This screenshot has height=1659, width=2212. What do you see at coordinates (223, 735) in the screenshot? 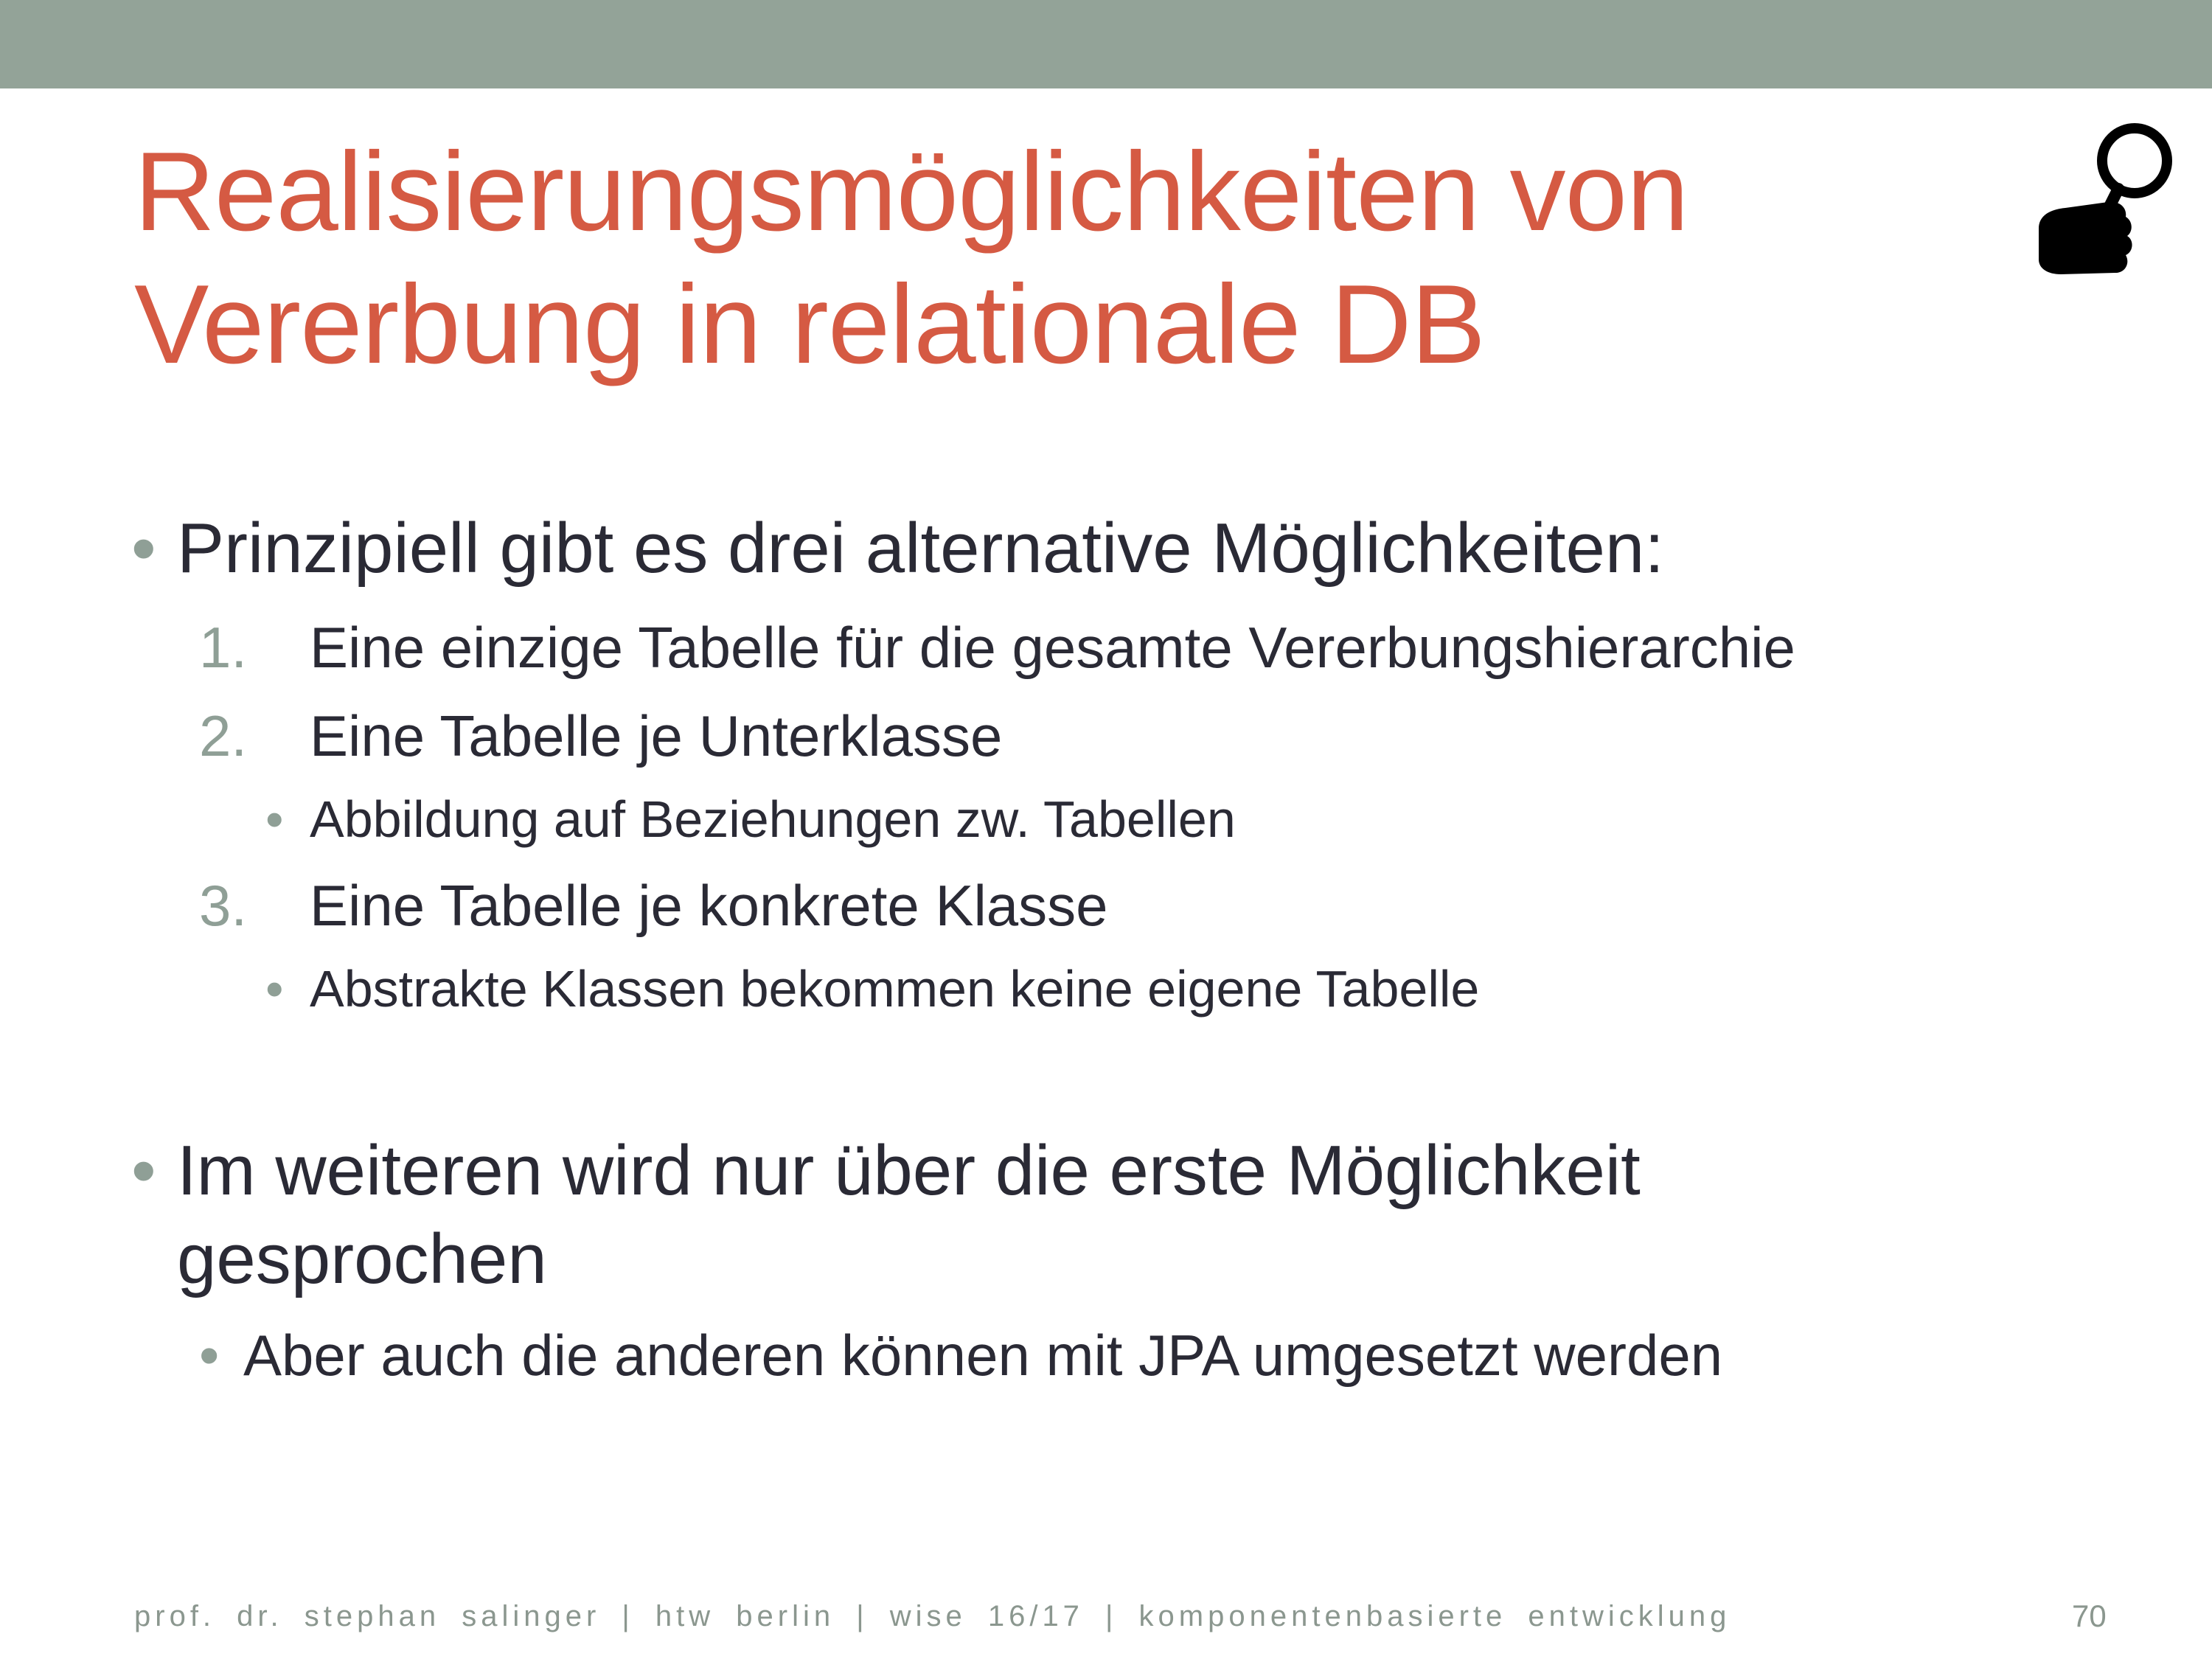
I see `list-number: 2.` at bounding box center [223, 735].